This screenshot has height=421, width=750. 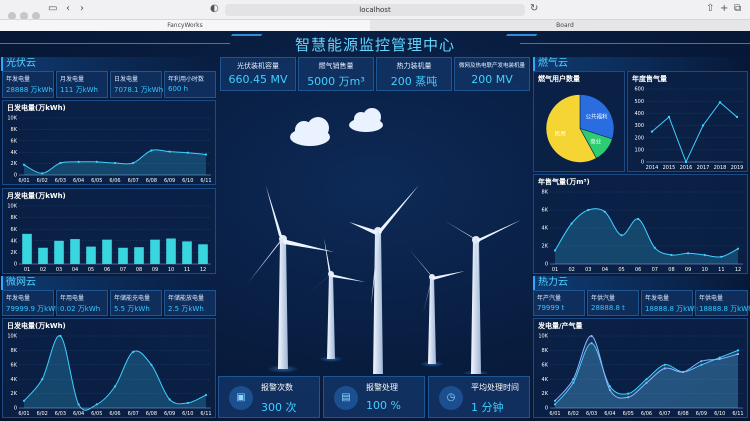 I want to click on x-tick-label: 11, so click(x=187, y=270).